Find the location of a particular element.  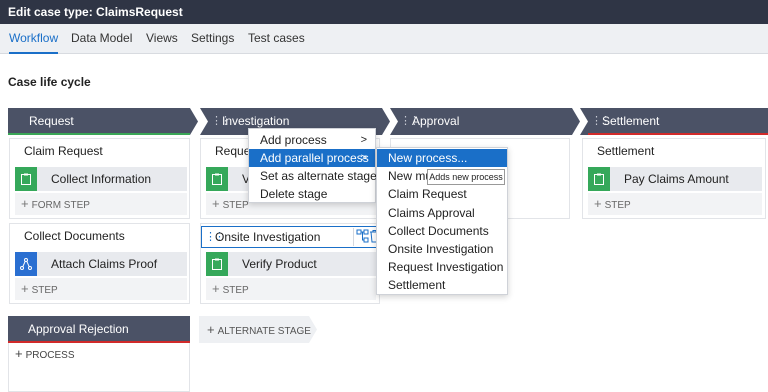

add-label: FORM STEP is located at coordinates (60, 205).